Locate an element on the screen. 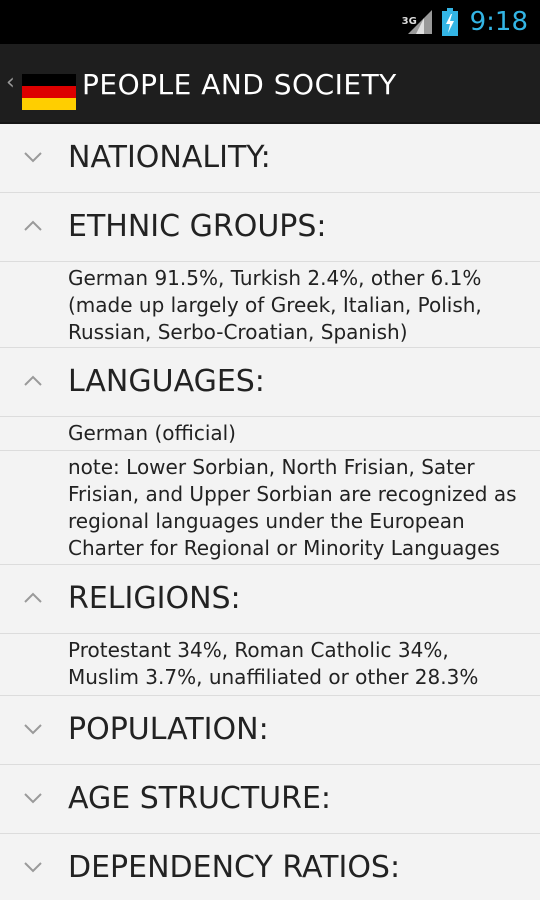 Image resolution: width=540 pixels, height=900 pixels. page-title: PEOPLE AND SOCIETY is located at coordinates (239, 84).